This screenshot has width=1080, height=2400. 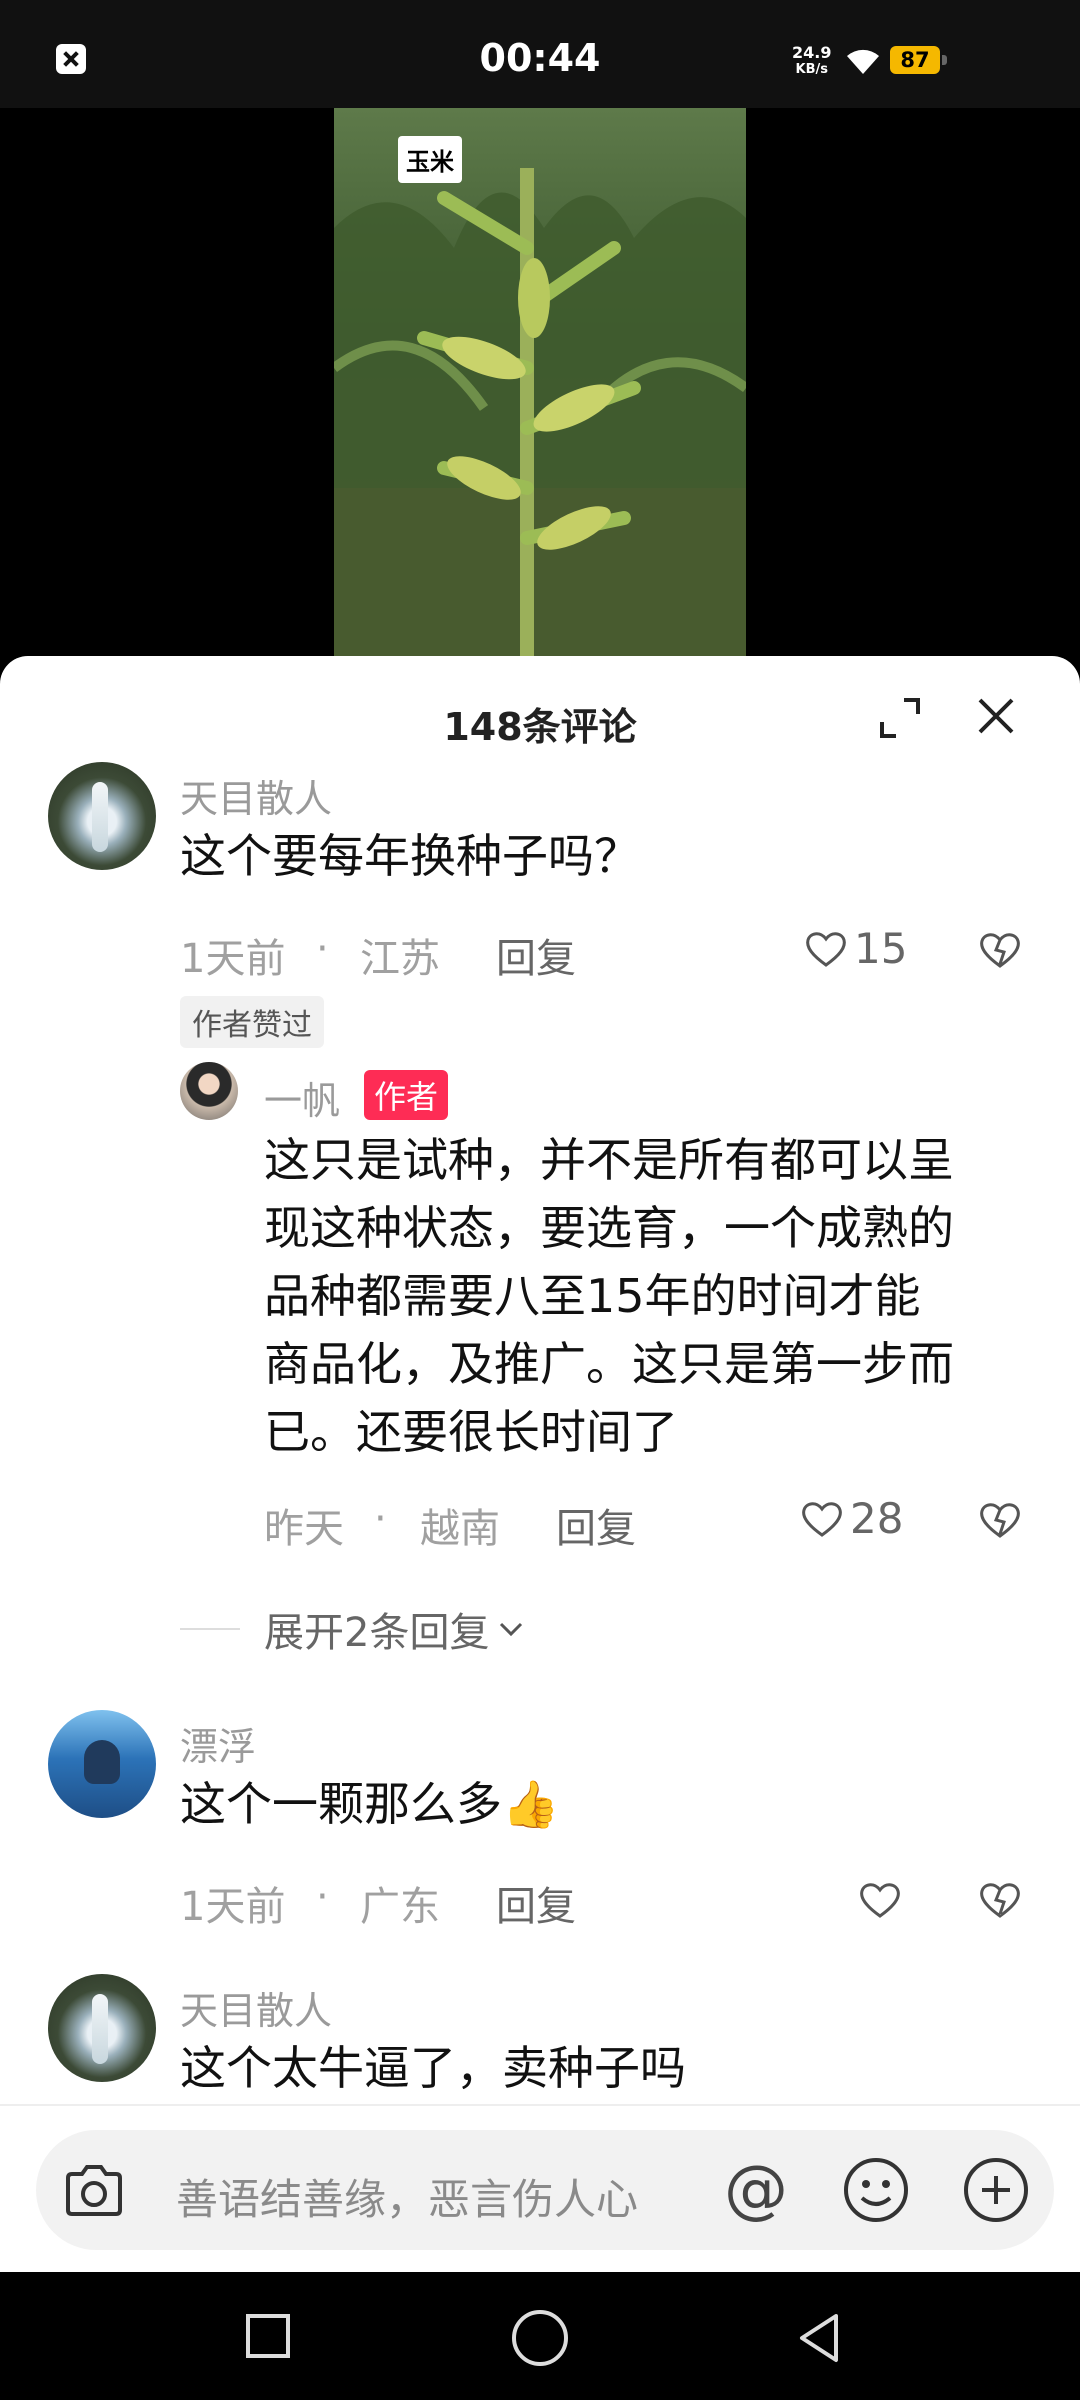 What do you see at coordinates (863, 61) in the screenshot?
I see `wifi-icon` at bounding box center [863, 61].